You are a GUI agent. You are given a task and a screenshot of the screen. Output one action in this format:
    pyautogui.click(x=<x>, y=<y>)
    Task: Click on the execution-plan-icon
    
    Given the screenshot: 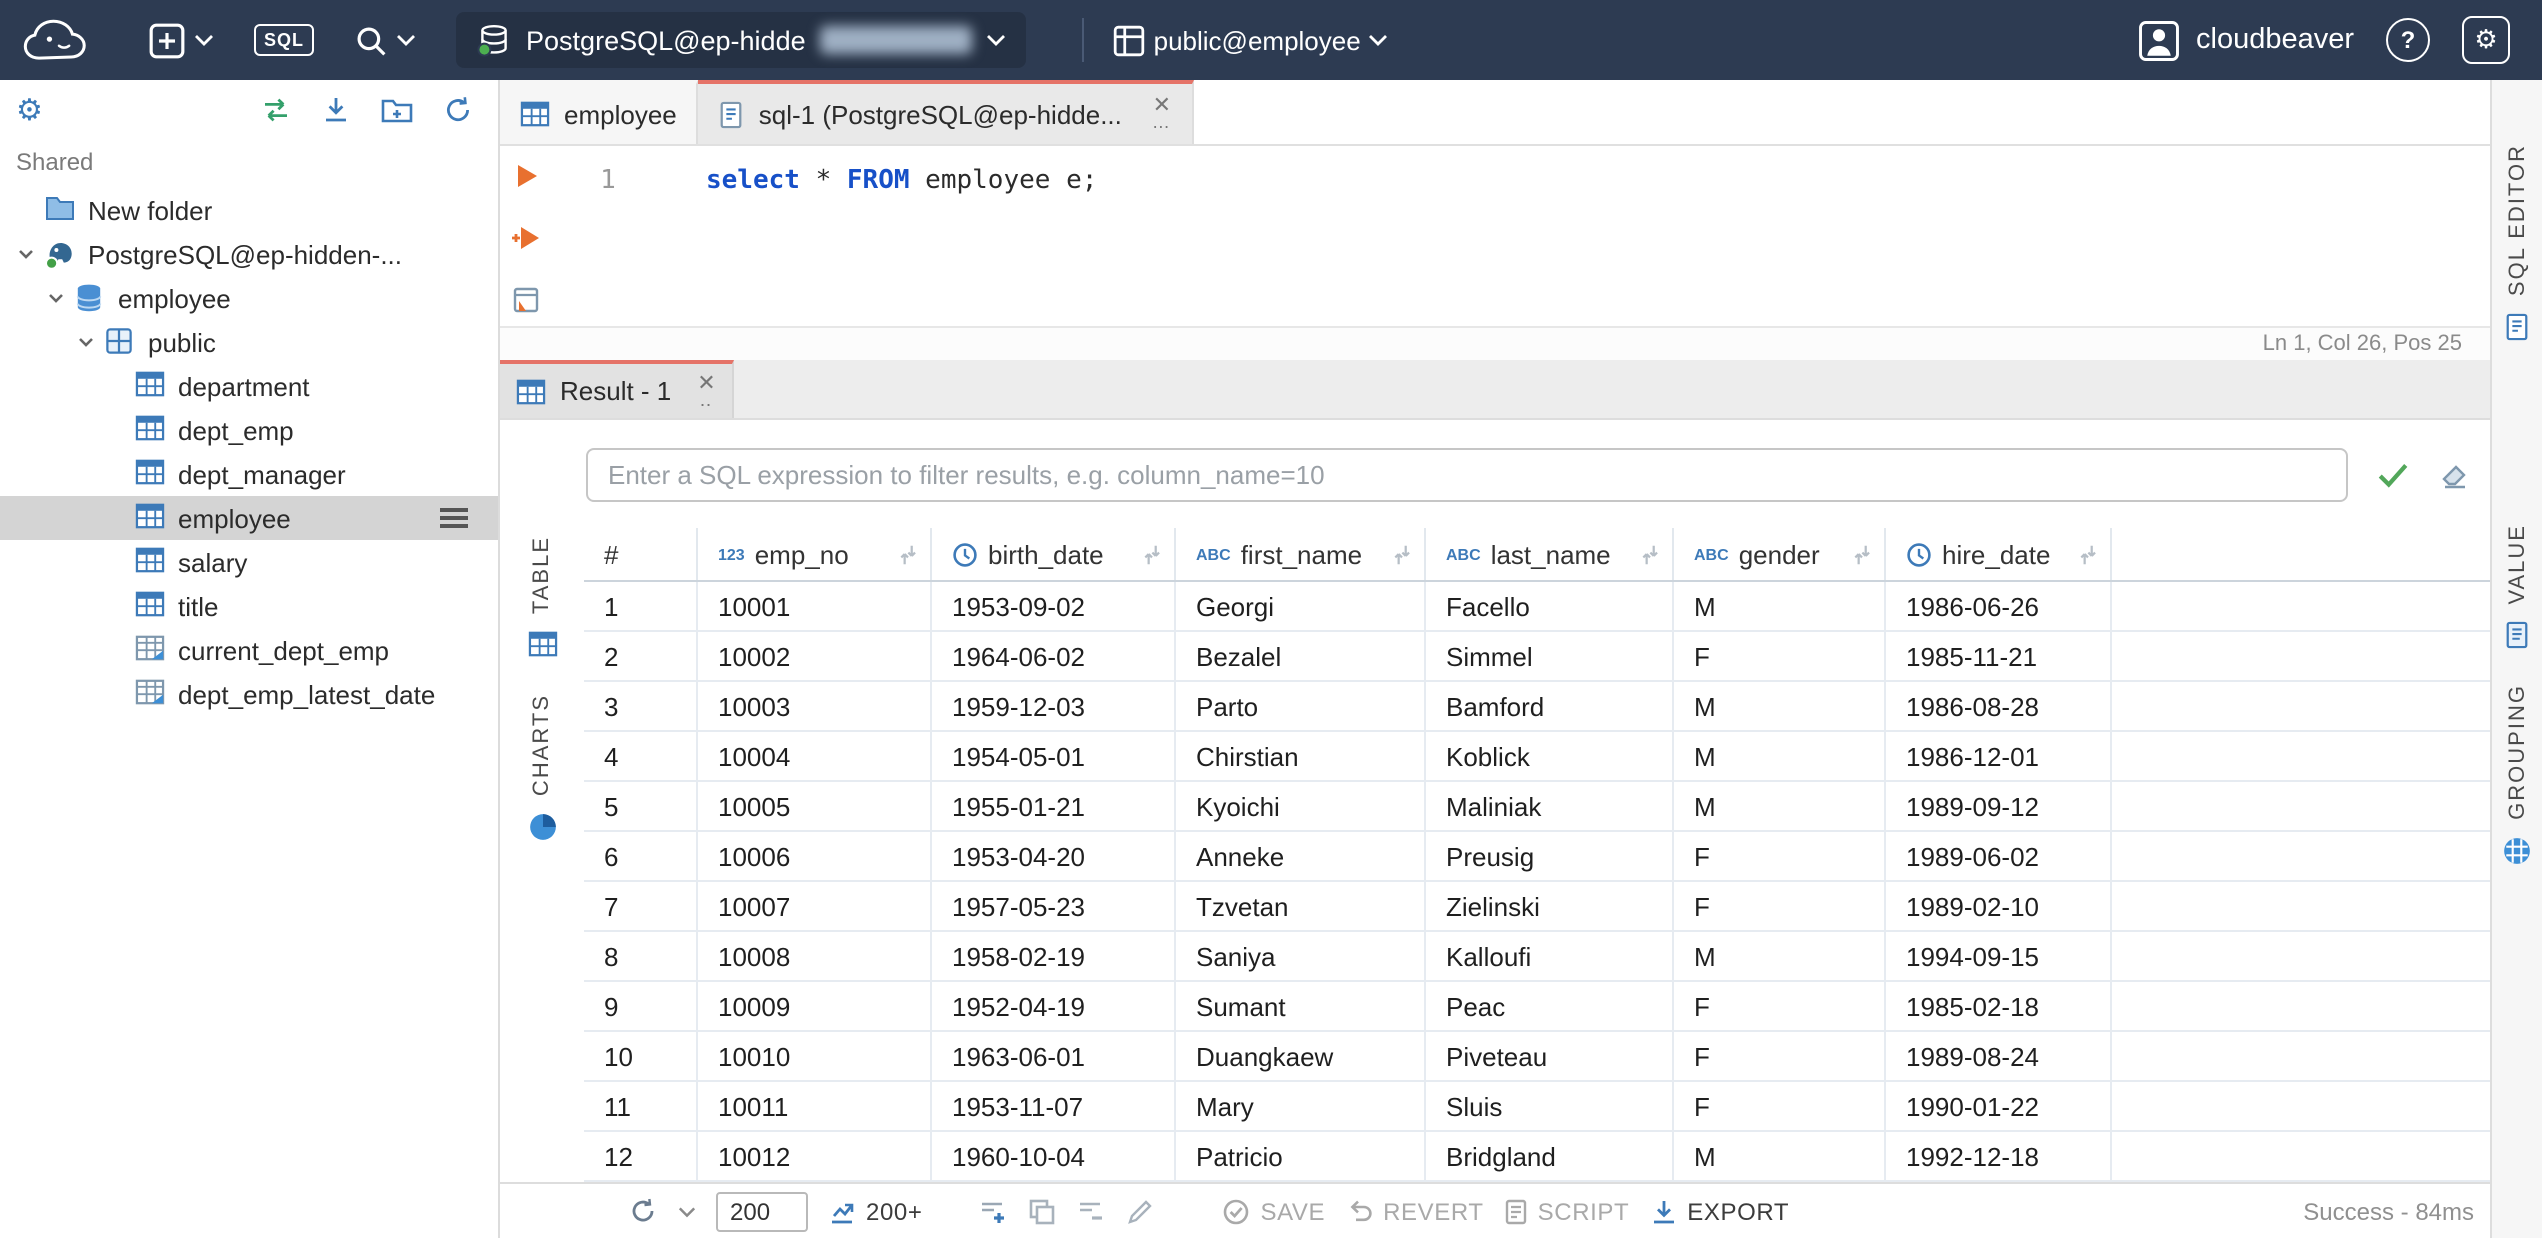 What is the action you would take?
    pyautogui.click(x=526, y=300)
    